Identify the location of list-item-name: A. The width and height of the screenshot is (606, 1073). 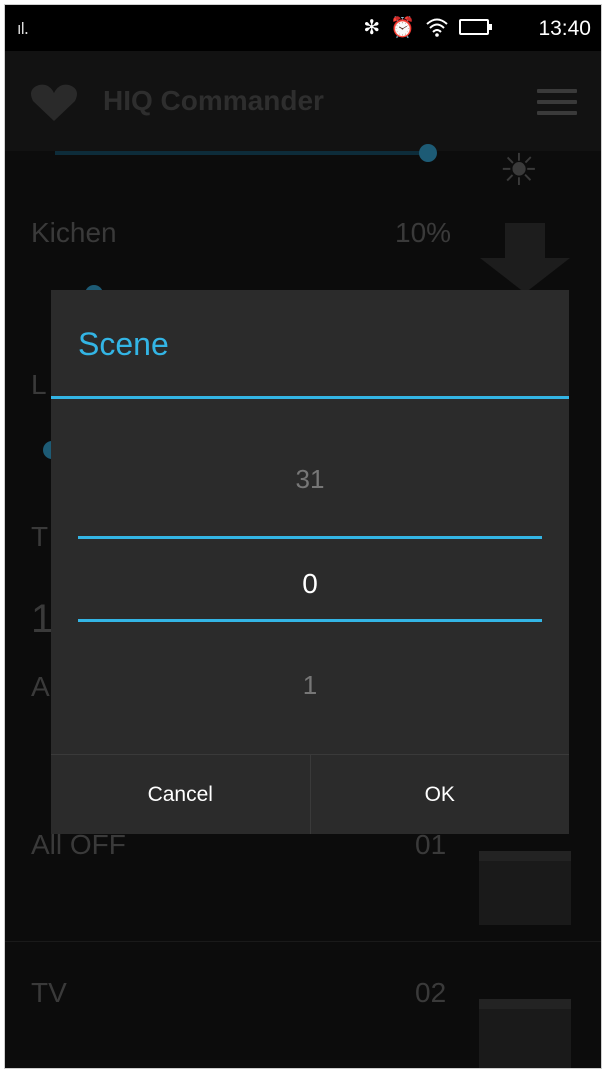
(40, 686).